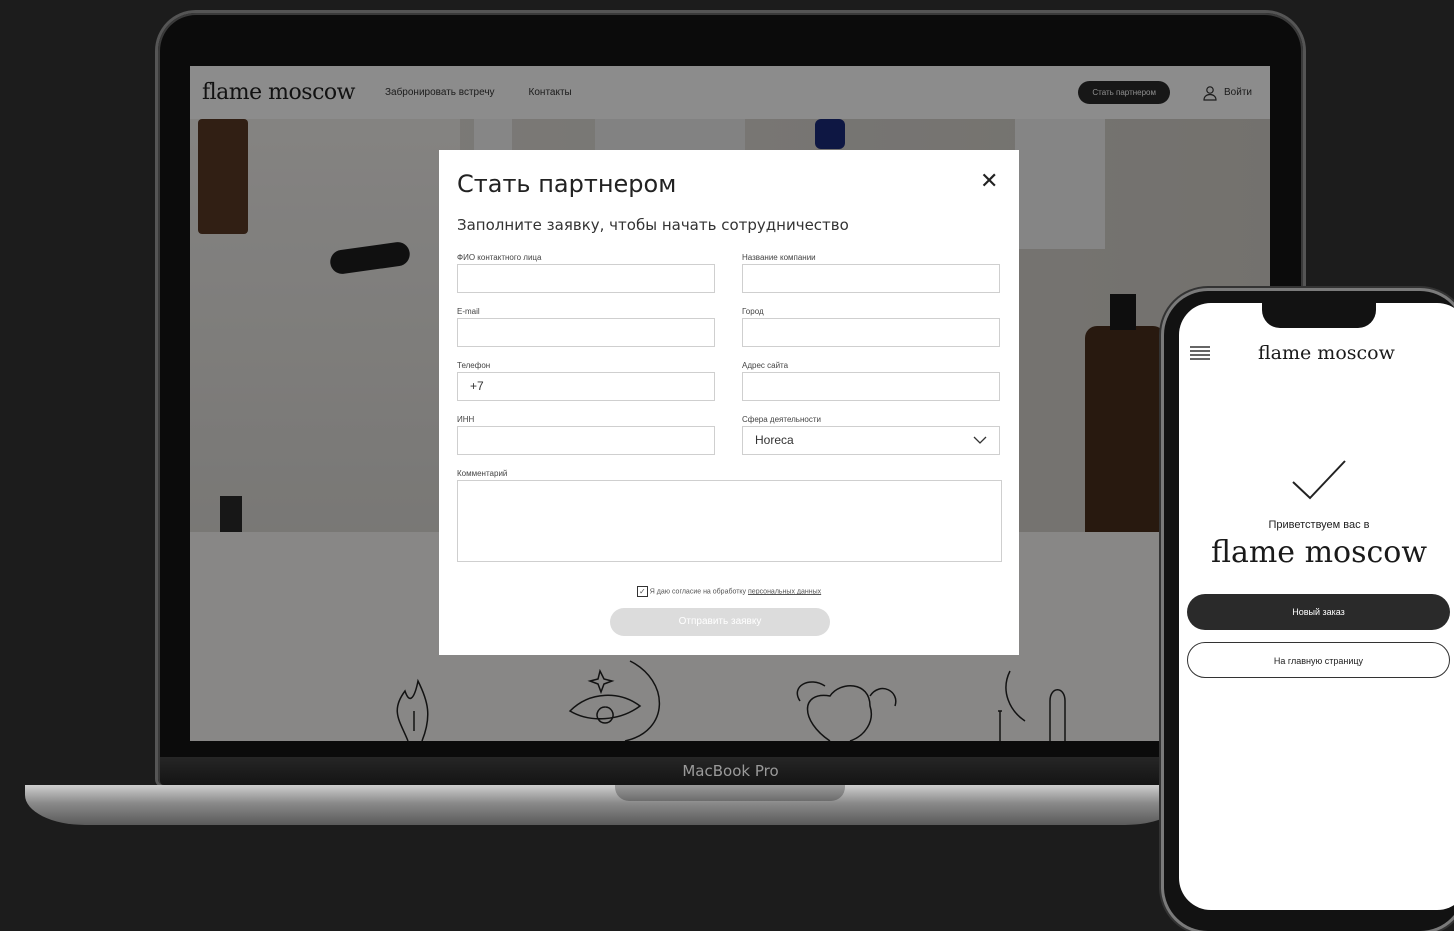  Describe the element at coordinates (1319, 552) in the screenshot. I see `phone-brand: flame moscow` at that location.